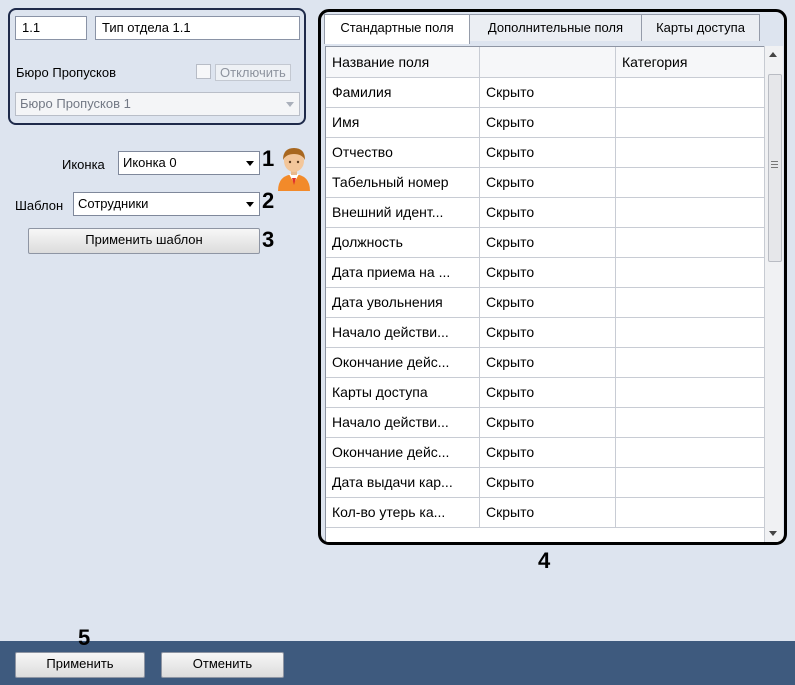 This screenshot has width=795, height=685. Describe the element at coordinates (189, 163) in the screenshot. I see `icon-select: Иконка 0` at that location.